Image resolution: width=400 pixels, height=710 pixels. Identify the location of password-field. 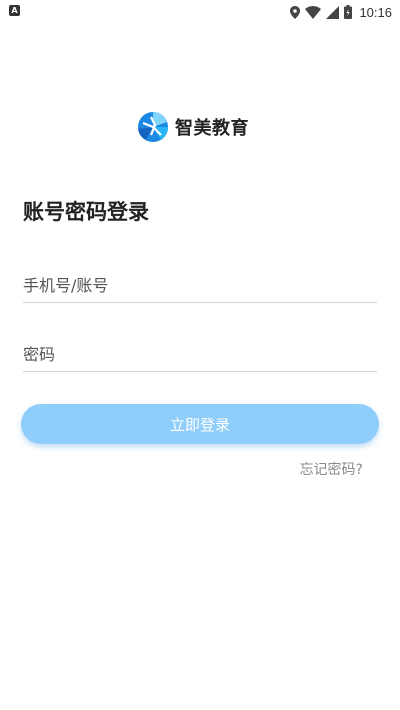
(200, 355).